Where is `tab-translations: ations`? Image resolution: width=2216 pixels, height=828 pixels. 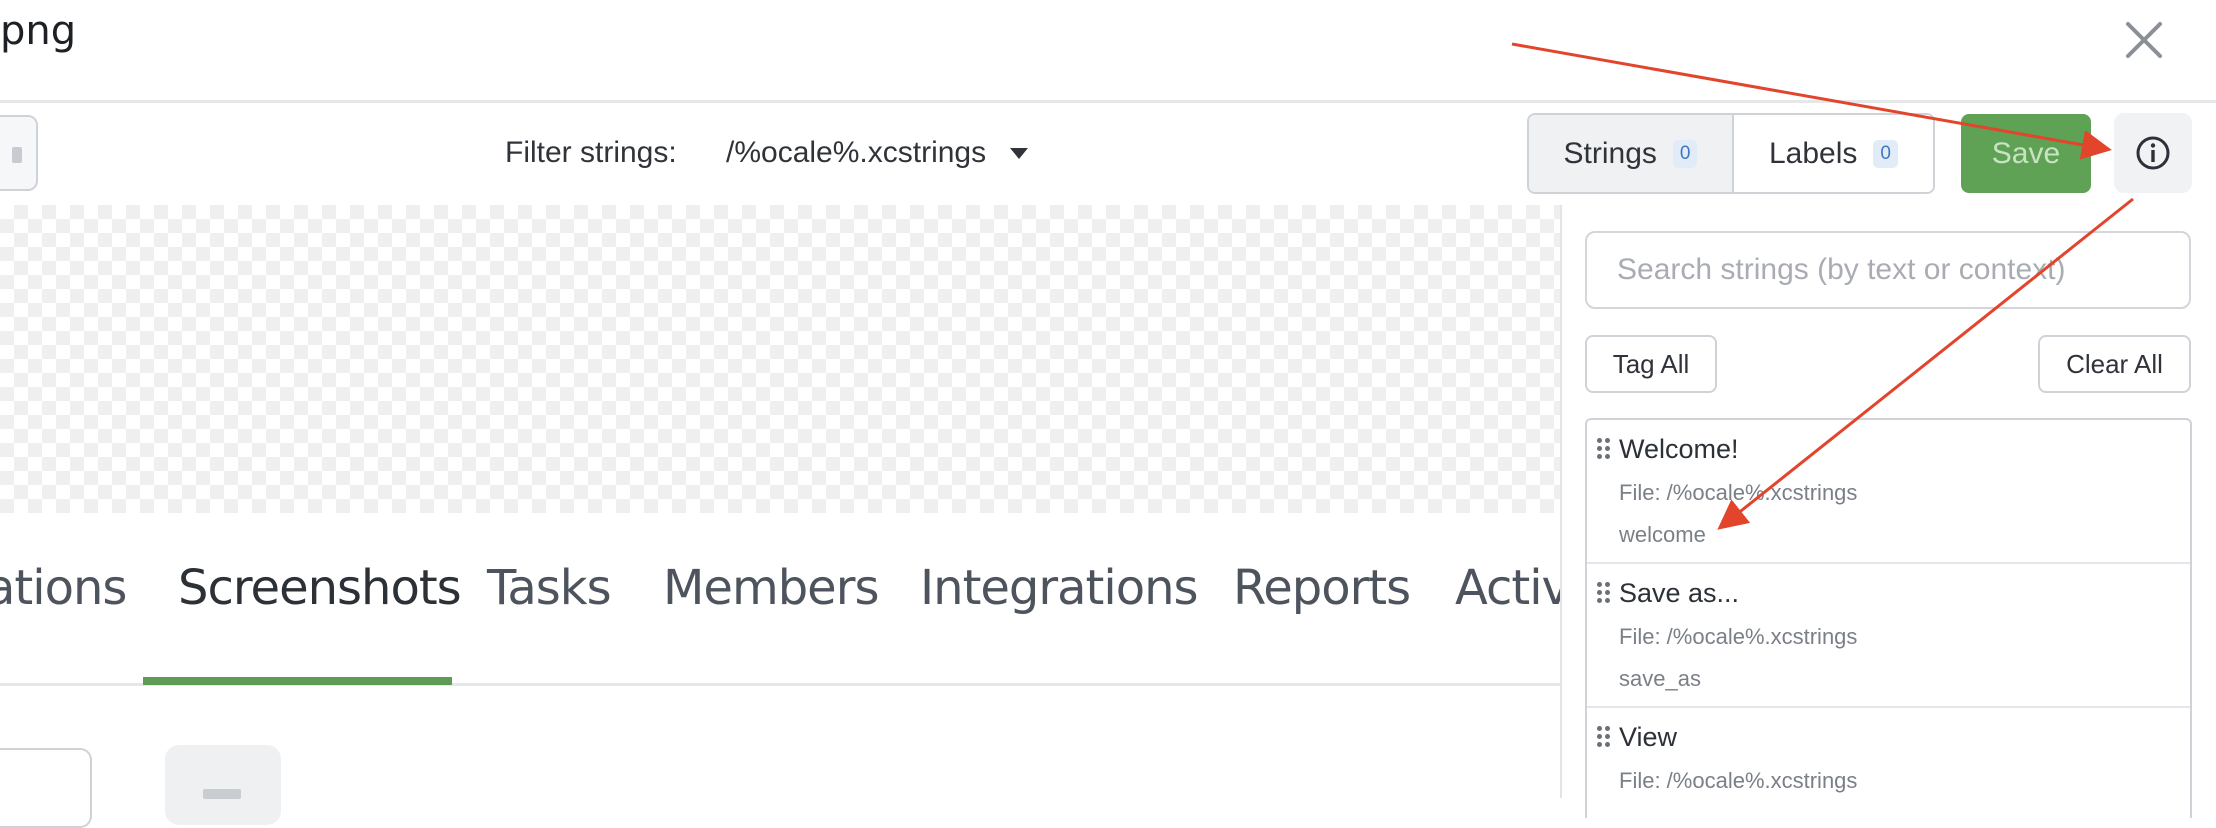 tab-translations: ations is located at coordinates (63, 588).